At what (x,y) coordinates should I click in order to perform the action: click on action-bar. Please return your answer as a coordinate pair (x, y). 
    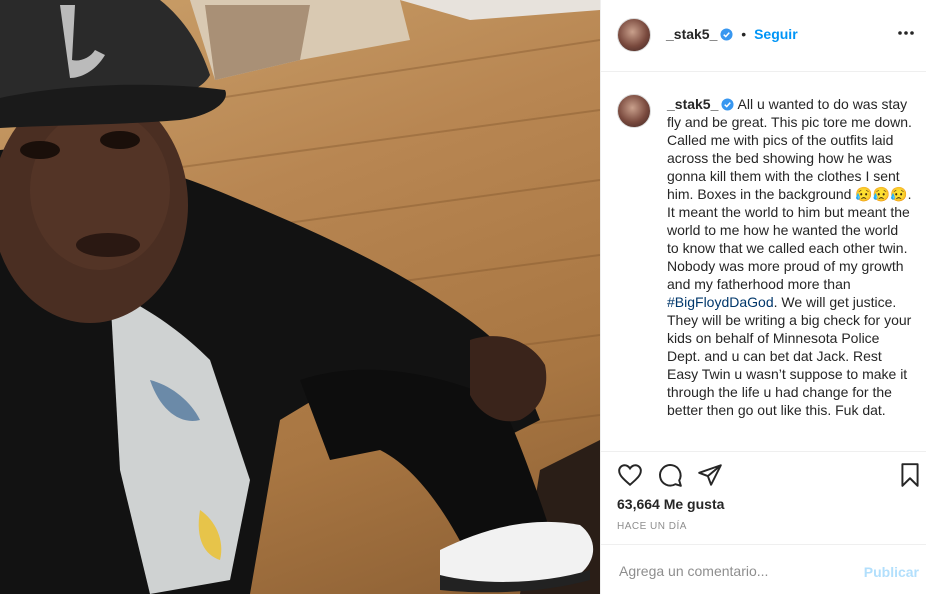
    Looking at the image, I should click on (763, 474).